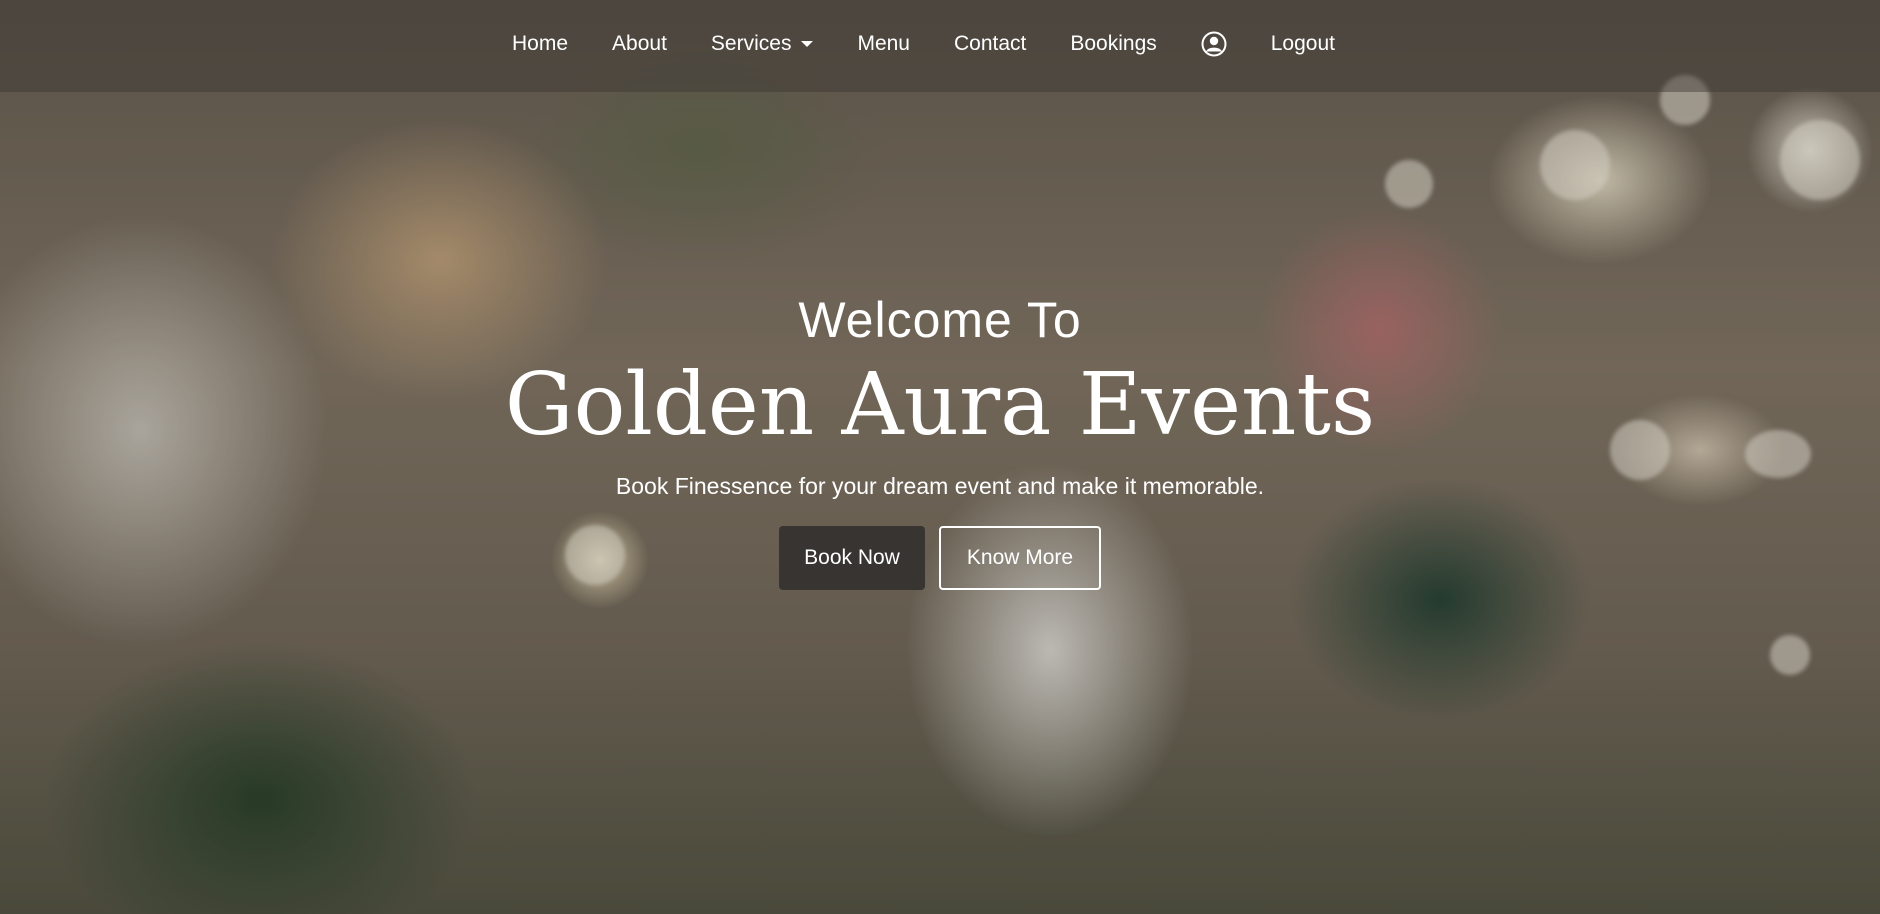 The image size is (1880, 914). I want to click on nav-services-dropdown: Services, so click(762, 44).